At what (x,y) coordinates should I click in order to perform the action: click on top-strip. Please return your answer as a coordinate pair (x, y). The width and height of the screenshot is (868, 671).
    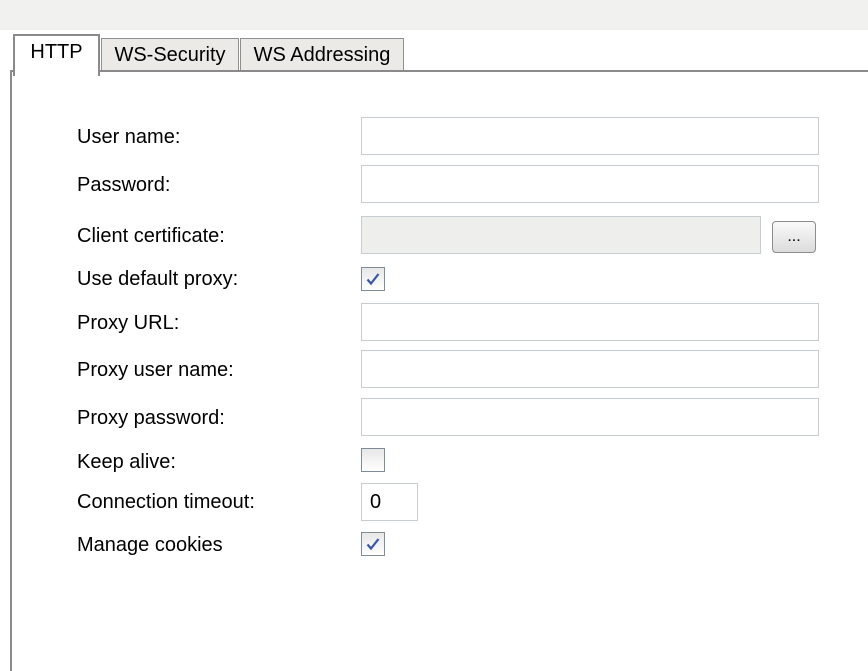
    Looking at the image, I should click on (434, 15).